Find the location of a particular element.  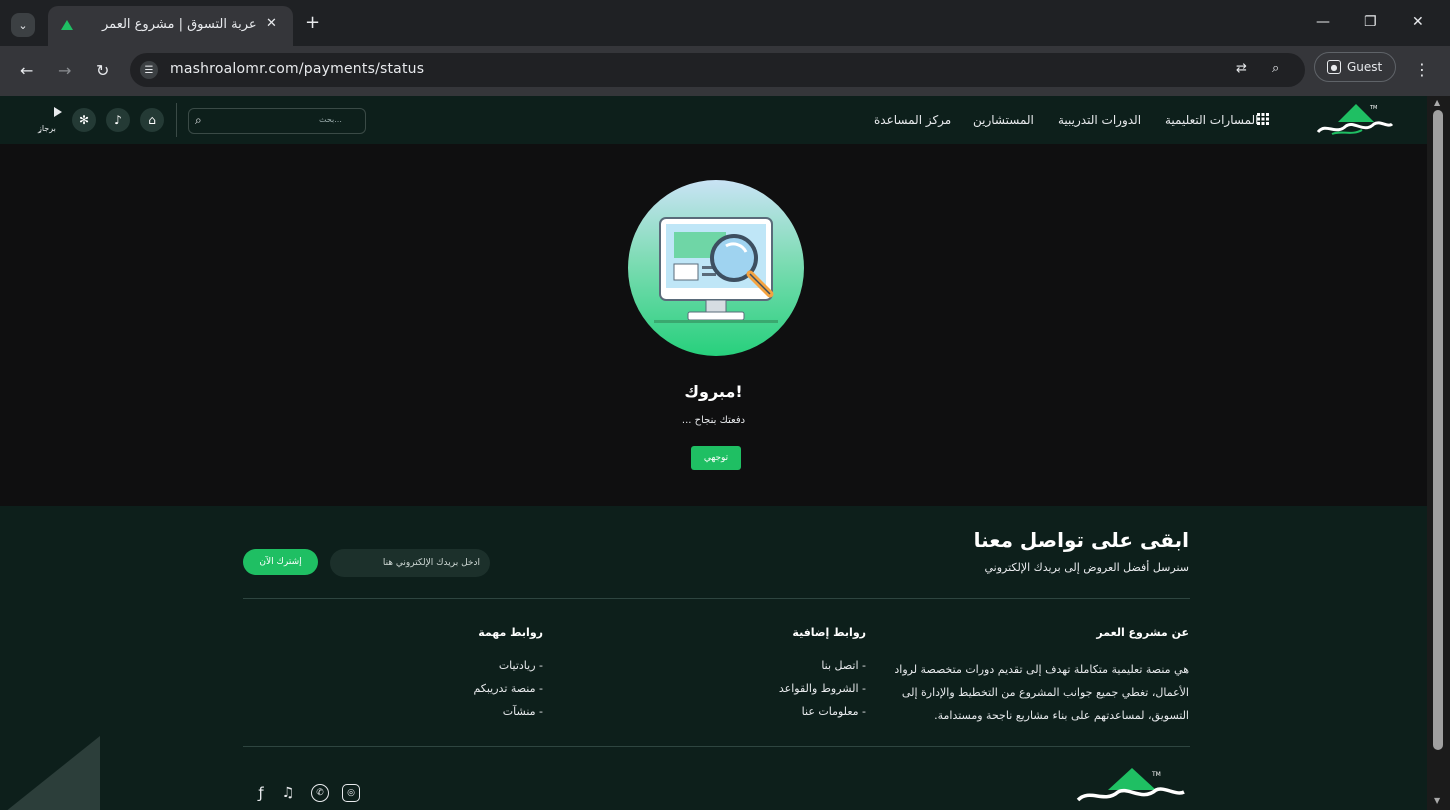

tab-search-chevron-icon: ⌄ is located at coordinates (23, 25).